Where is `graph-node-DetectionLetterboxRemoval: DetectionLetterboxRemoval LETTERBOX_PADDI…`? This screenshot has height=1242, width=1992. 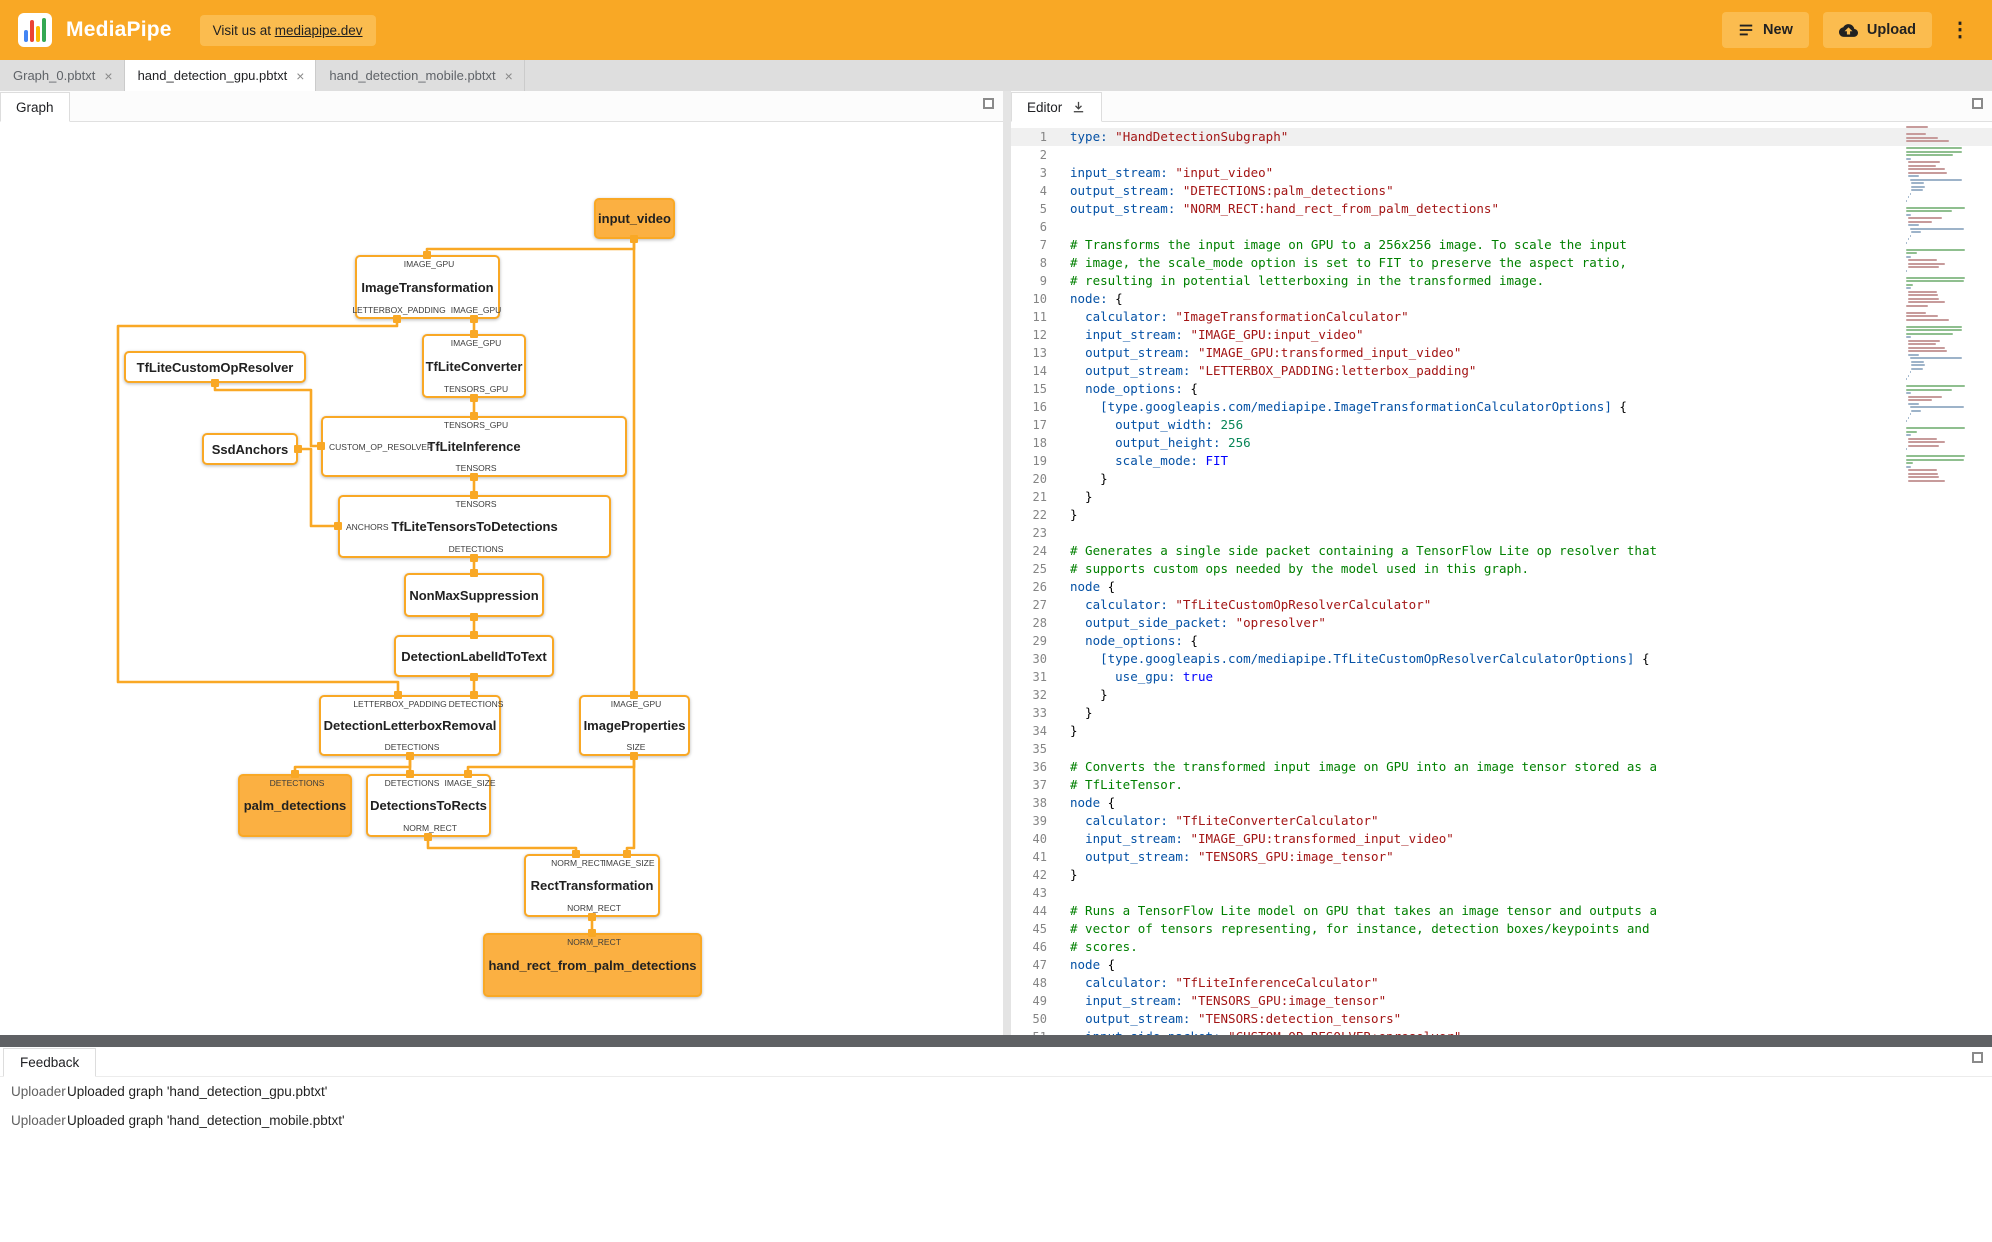 graph-node-DetectionLetterboxRemoval: DetectionLetterboxRemoval LETTERBOX_PADDI… is located at coordinates (411, 725).